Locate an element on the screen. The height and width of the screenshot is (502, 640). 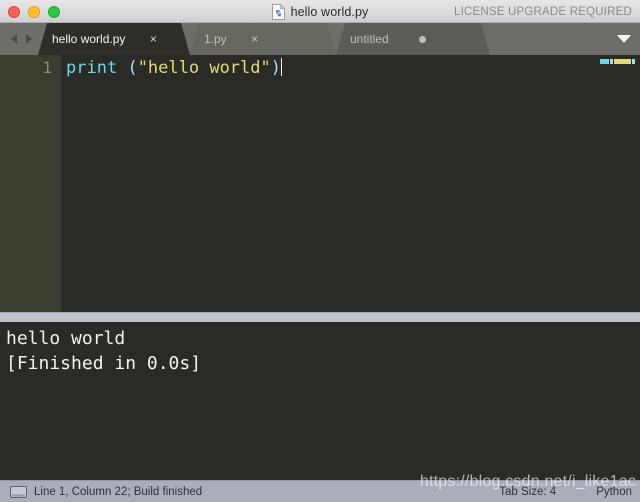
status-right-group: Tab Size: 4 Python is located at coordinates (565, 491).